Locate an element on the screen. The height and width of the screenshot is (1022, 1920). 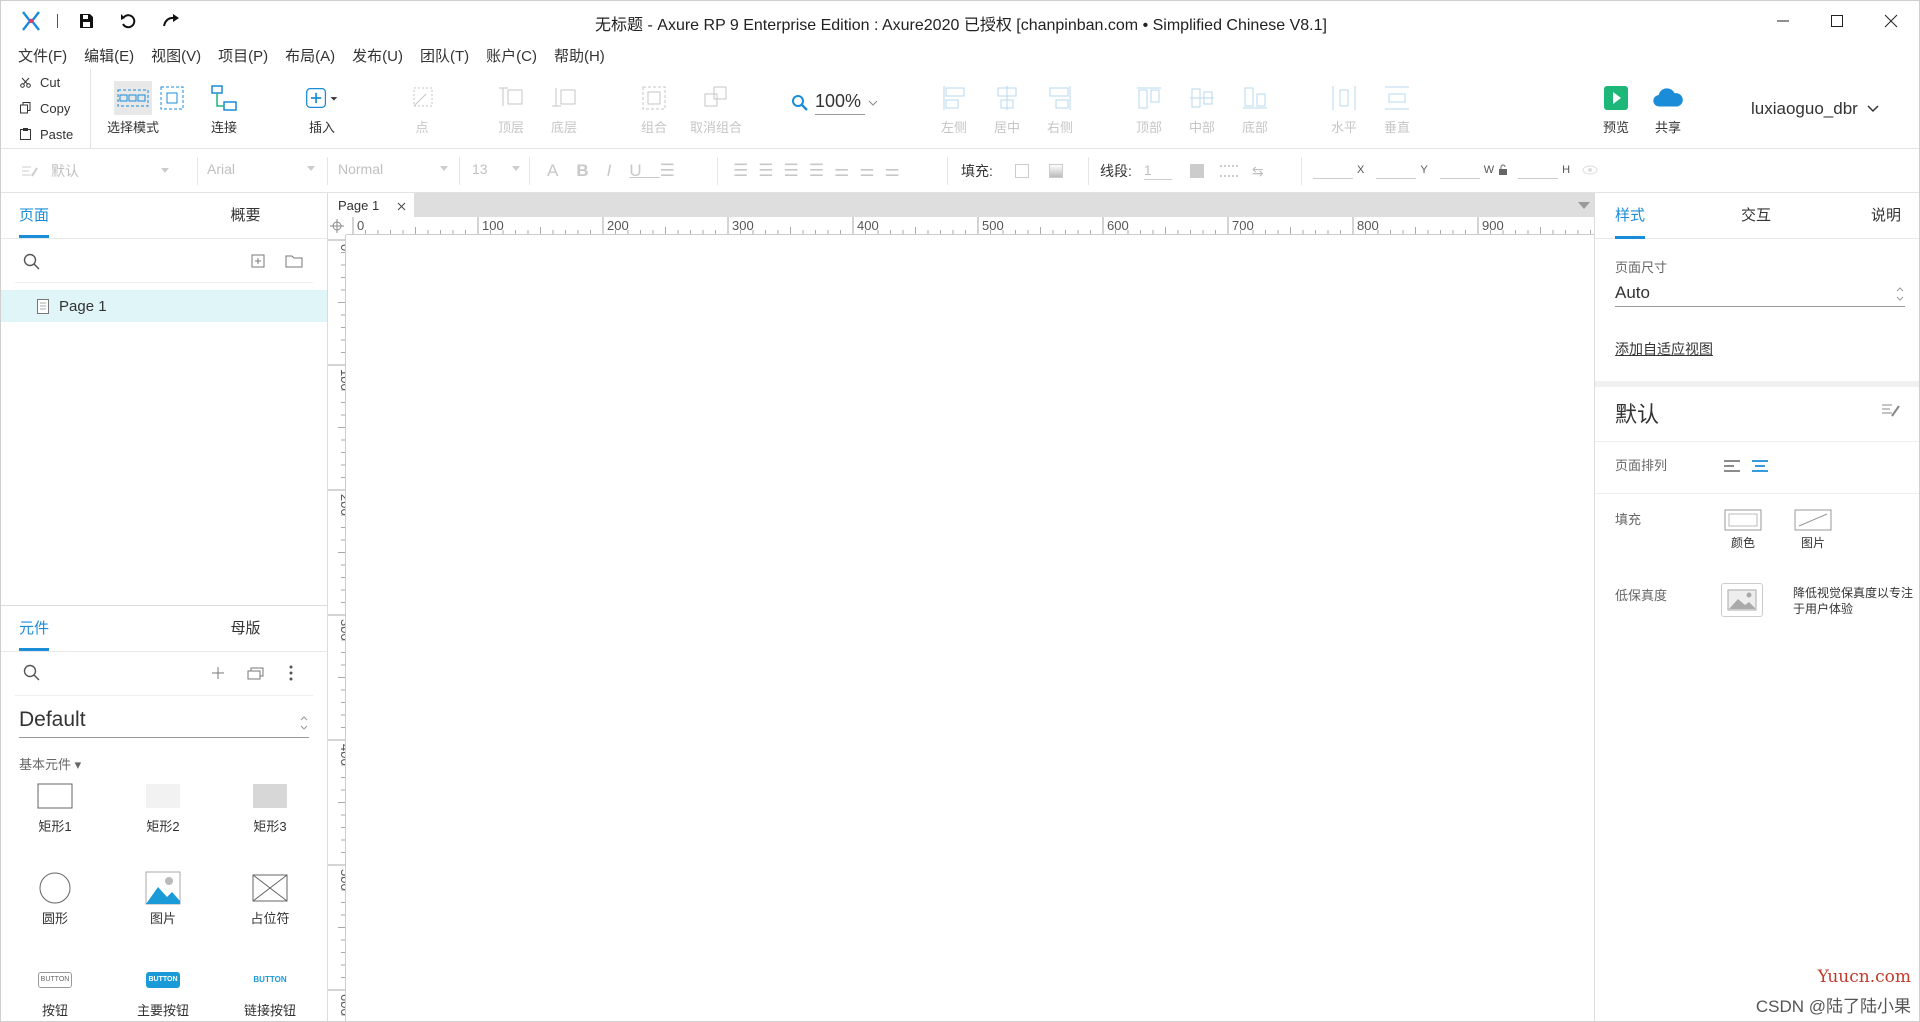
valign-top-icon: ⚌ is located at coordinates (846, 171).